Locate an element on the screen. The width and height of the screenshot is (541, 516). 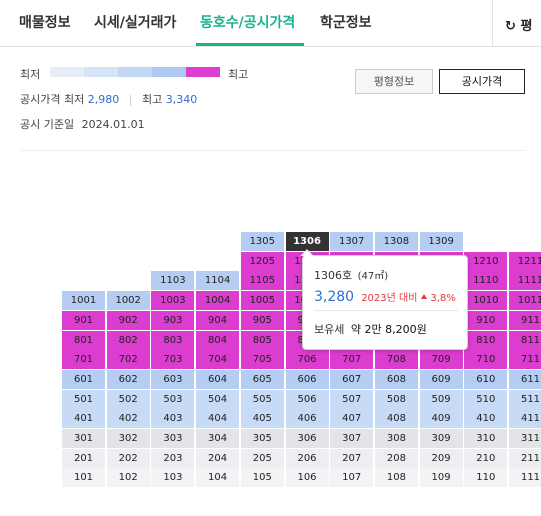
unit-cell-1004: 1004 is located at coordinates (218, 301).